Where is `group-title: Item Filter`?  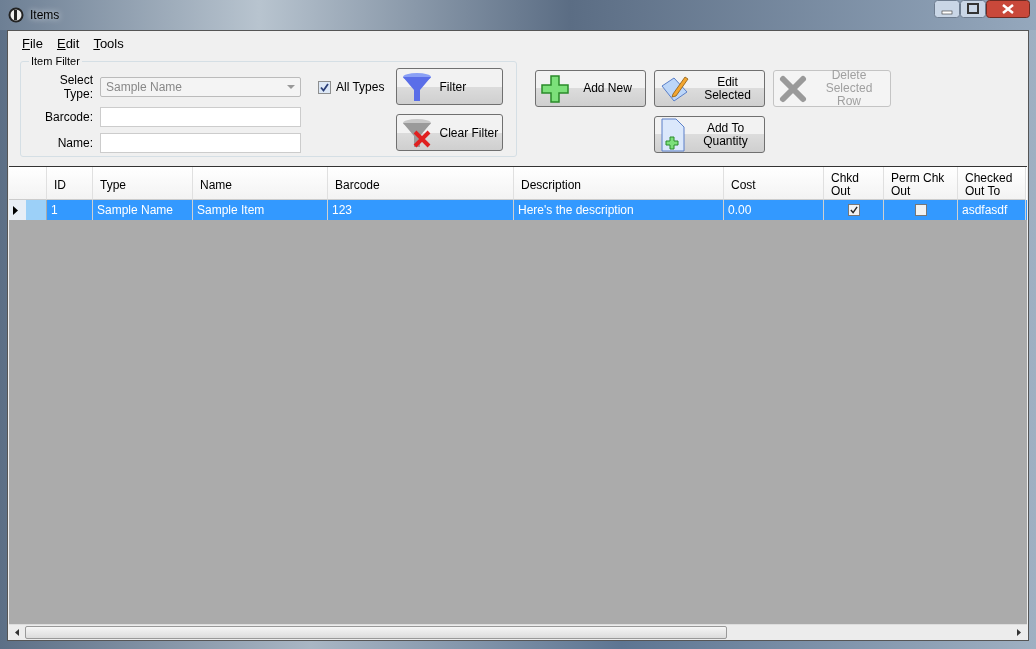
group-title: Item Filter is located at coordinates (55, 61).